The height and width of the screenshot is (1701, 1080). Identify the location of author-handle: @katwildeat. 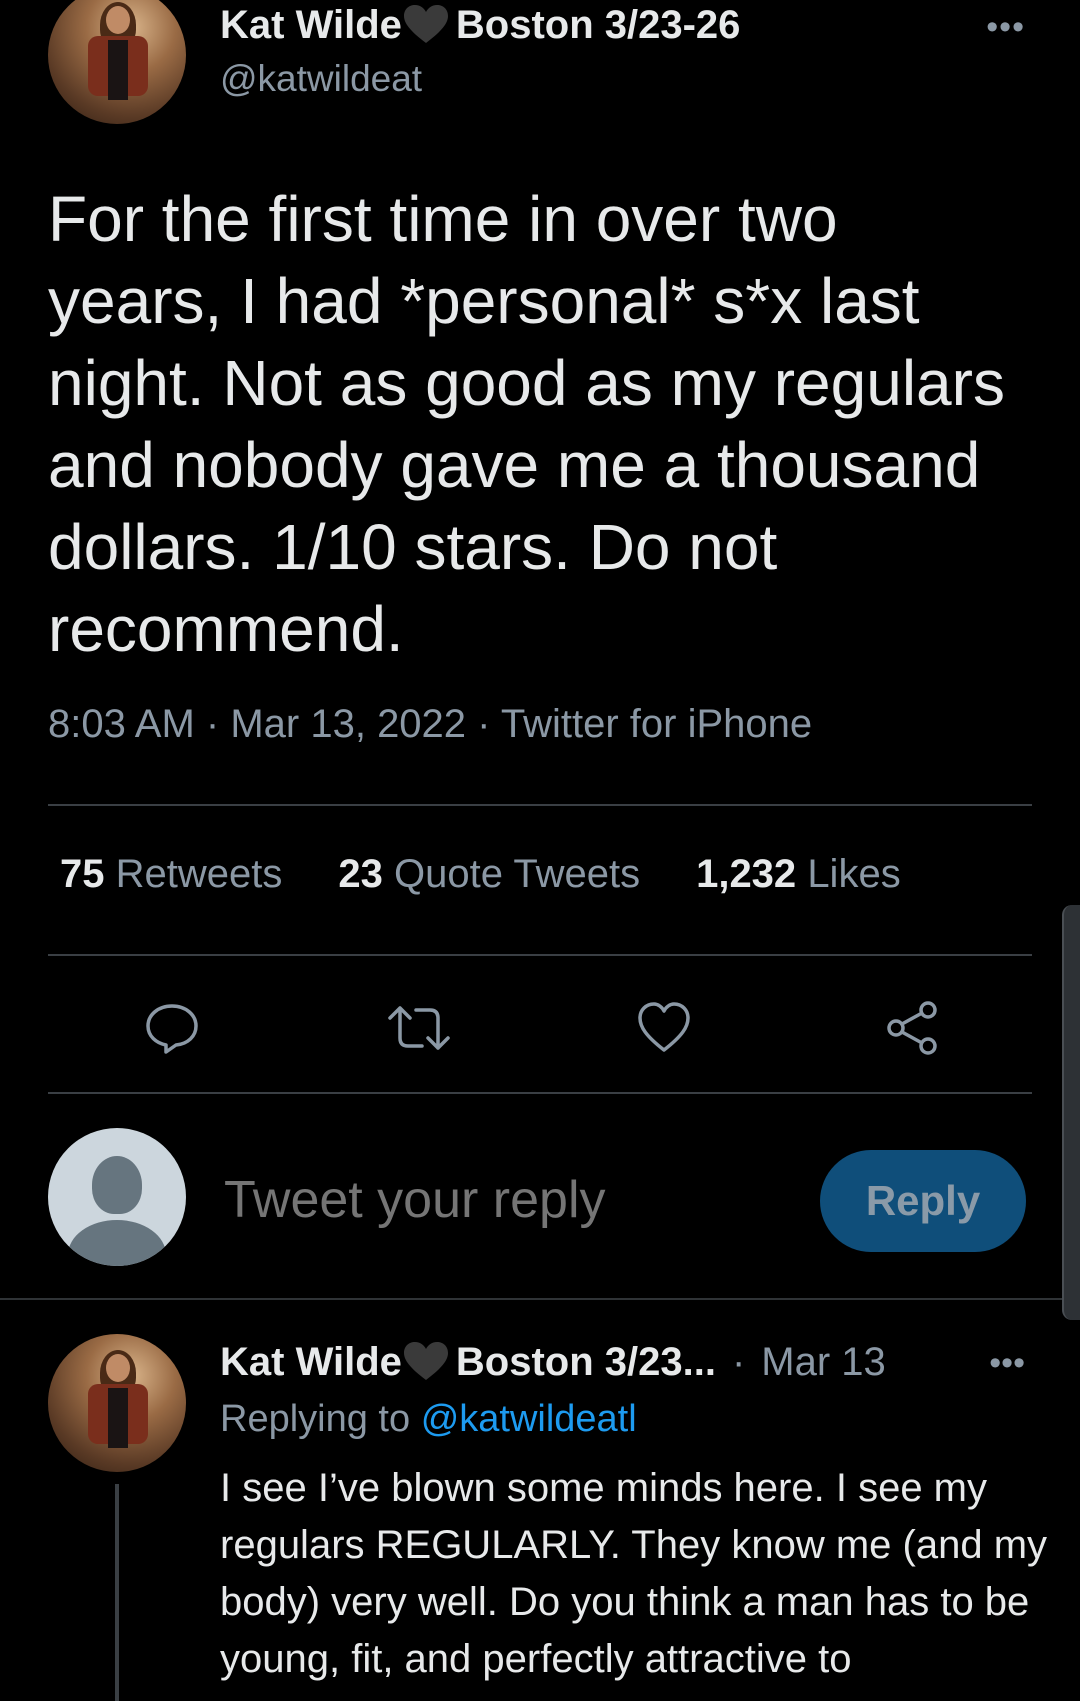
(321, 79).